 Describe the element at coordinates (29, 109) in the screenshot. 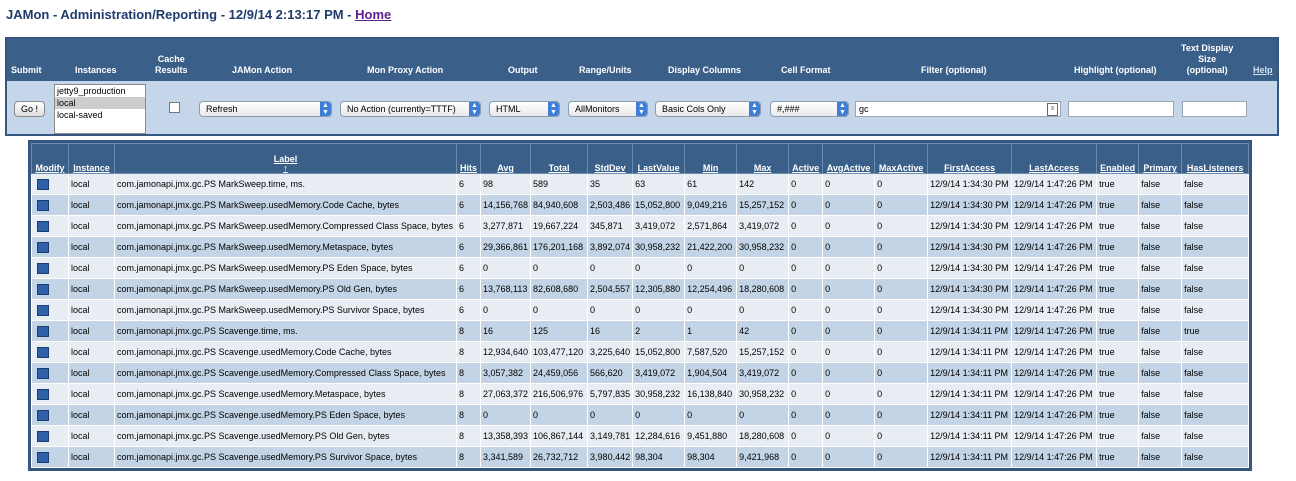

I see `go-button: Go !` at that location.